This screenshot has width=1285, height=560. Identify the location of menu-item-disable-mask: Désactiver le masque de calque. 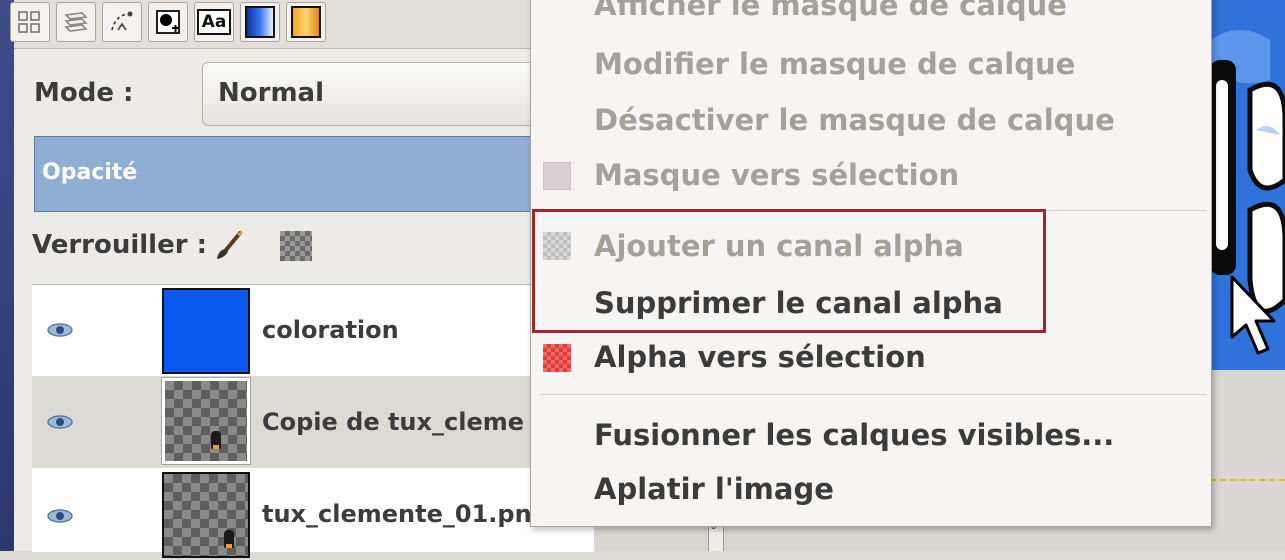
(854, 120).